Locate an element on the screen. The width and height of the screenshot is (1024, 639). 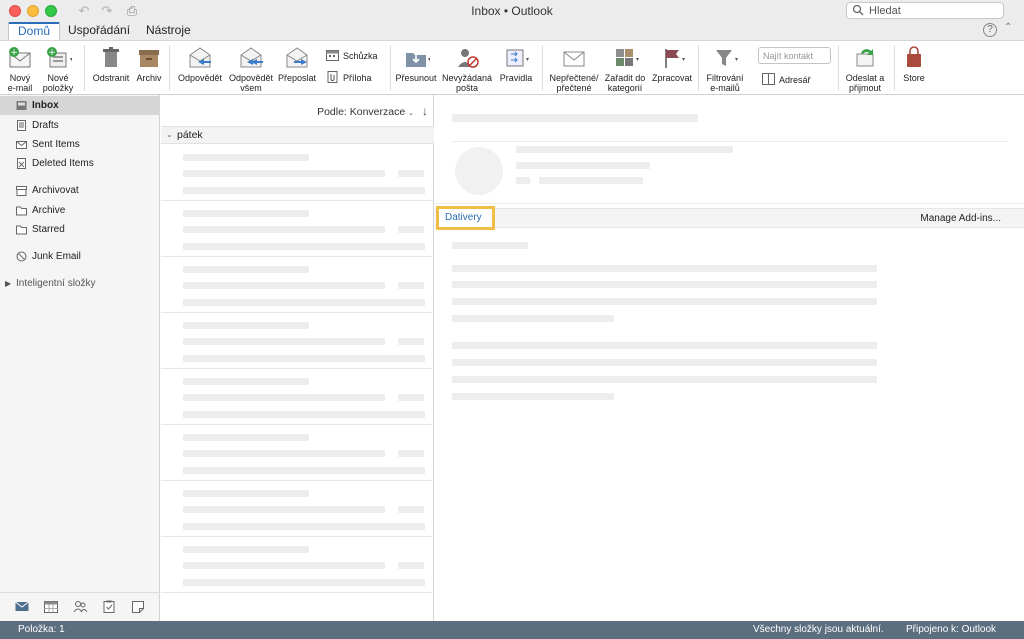
tab-organize: Uspořádání is located at coordinates (99, 31).